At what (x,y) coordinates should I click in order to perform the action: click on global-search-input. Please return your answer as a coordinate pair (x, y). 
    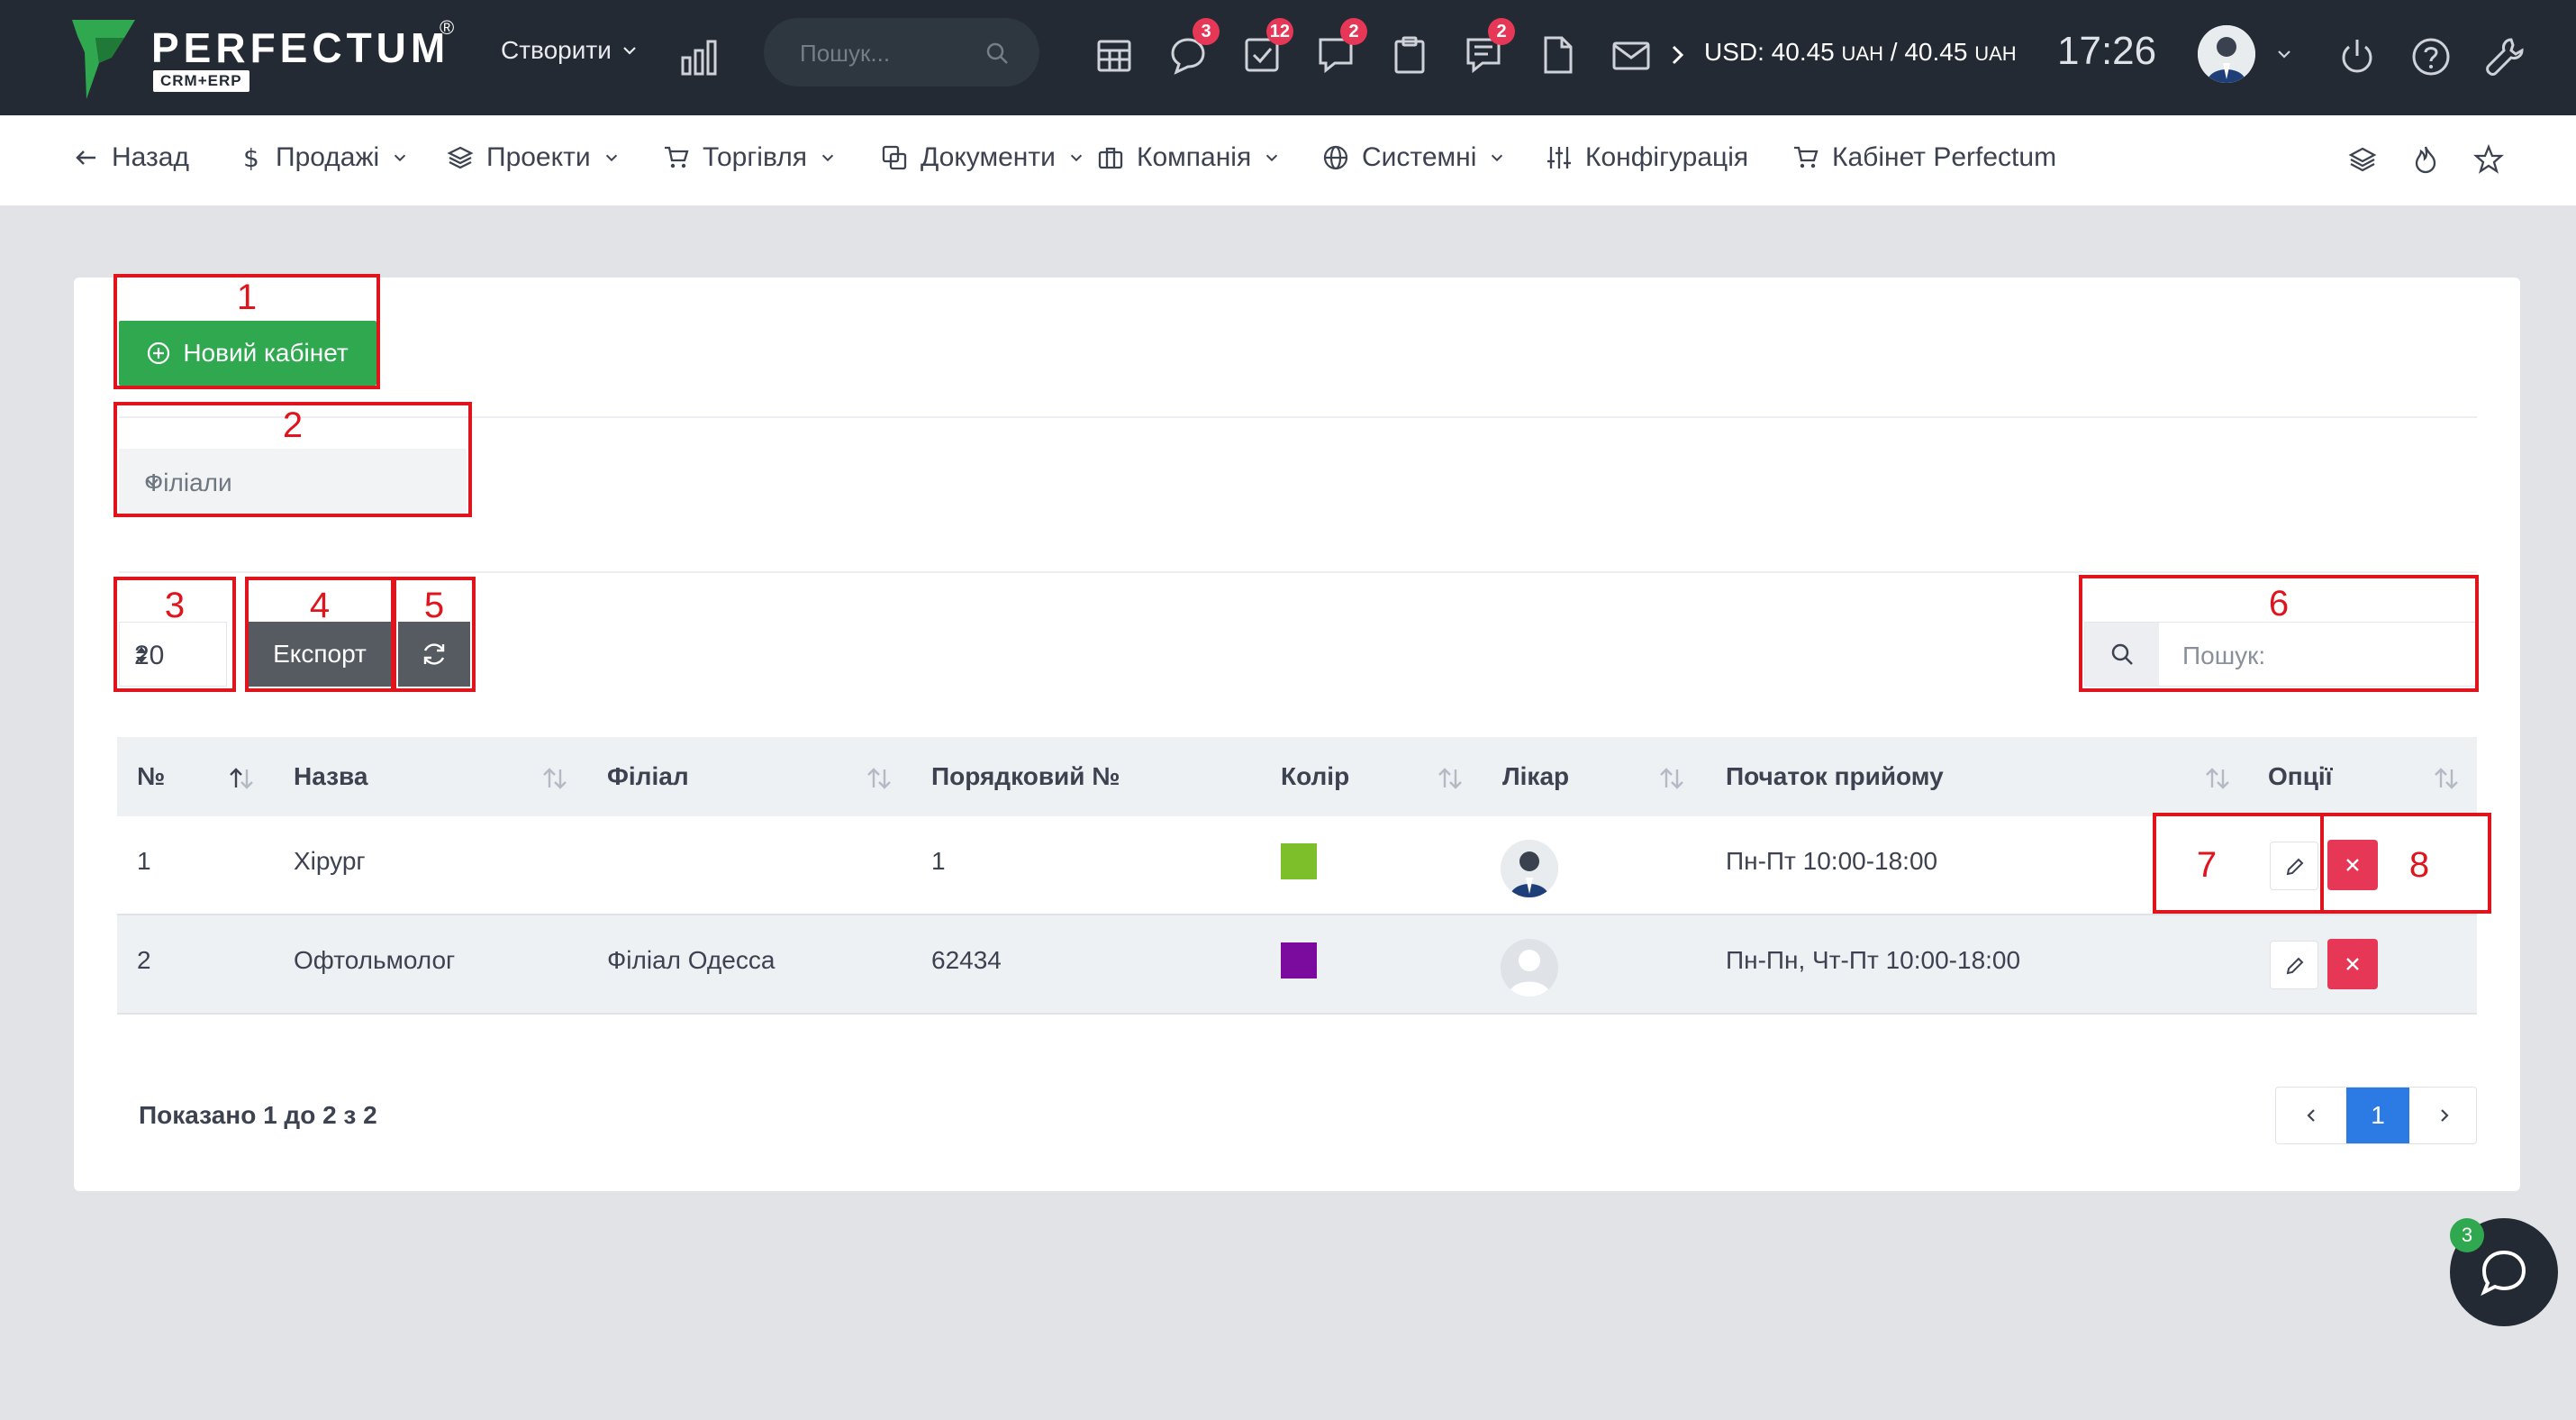
    Looking at the image, I should click on (890, 53).